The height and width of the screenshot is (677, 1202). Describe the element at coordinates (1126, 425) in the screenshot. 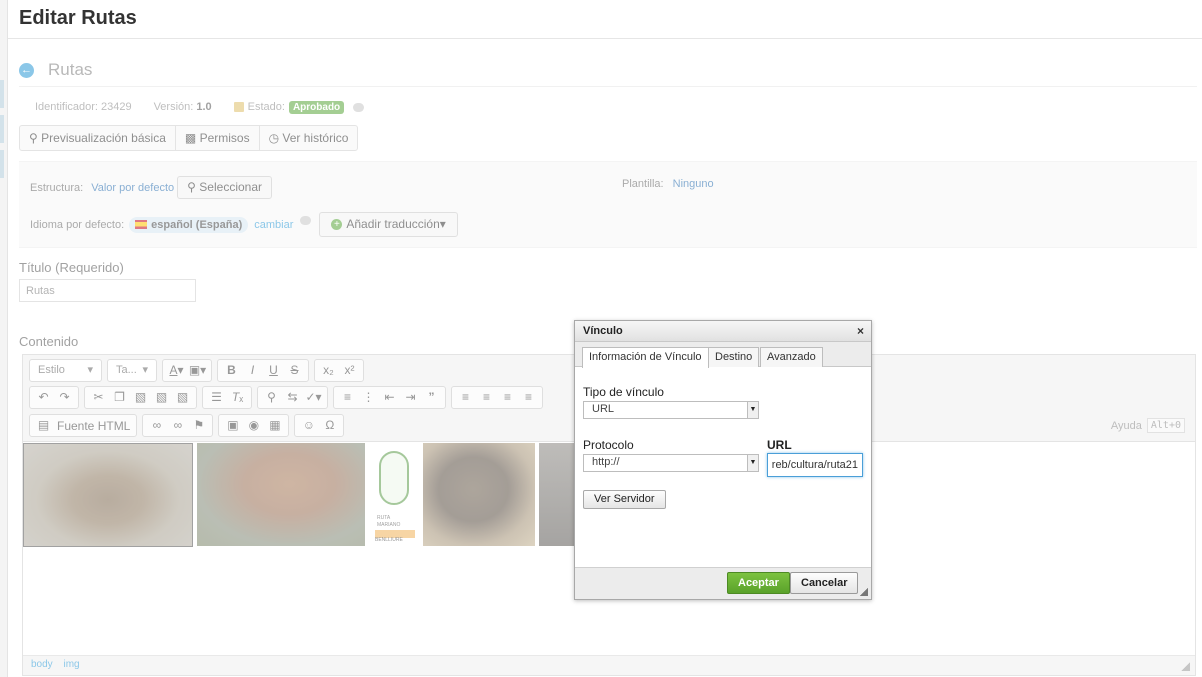

I see `help-label: Ayuda` at that location.